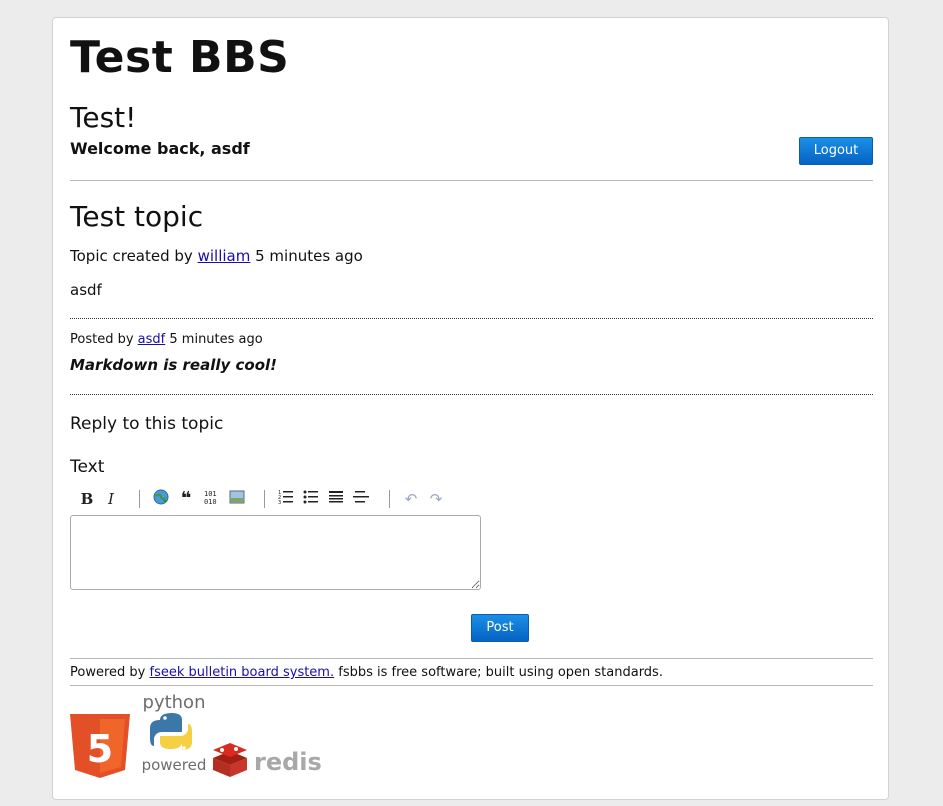 The width and height of the screenshot is (943, 806). Describe the element at coordinates (137, 216) in the screenshot. I see `topic-title: Test topic` at that location.